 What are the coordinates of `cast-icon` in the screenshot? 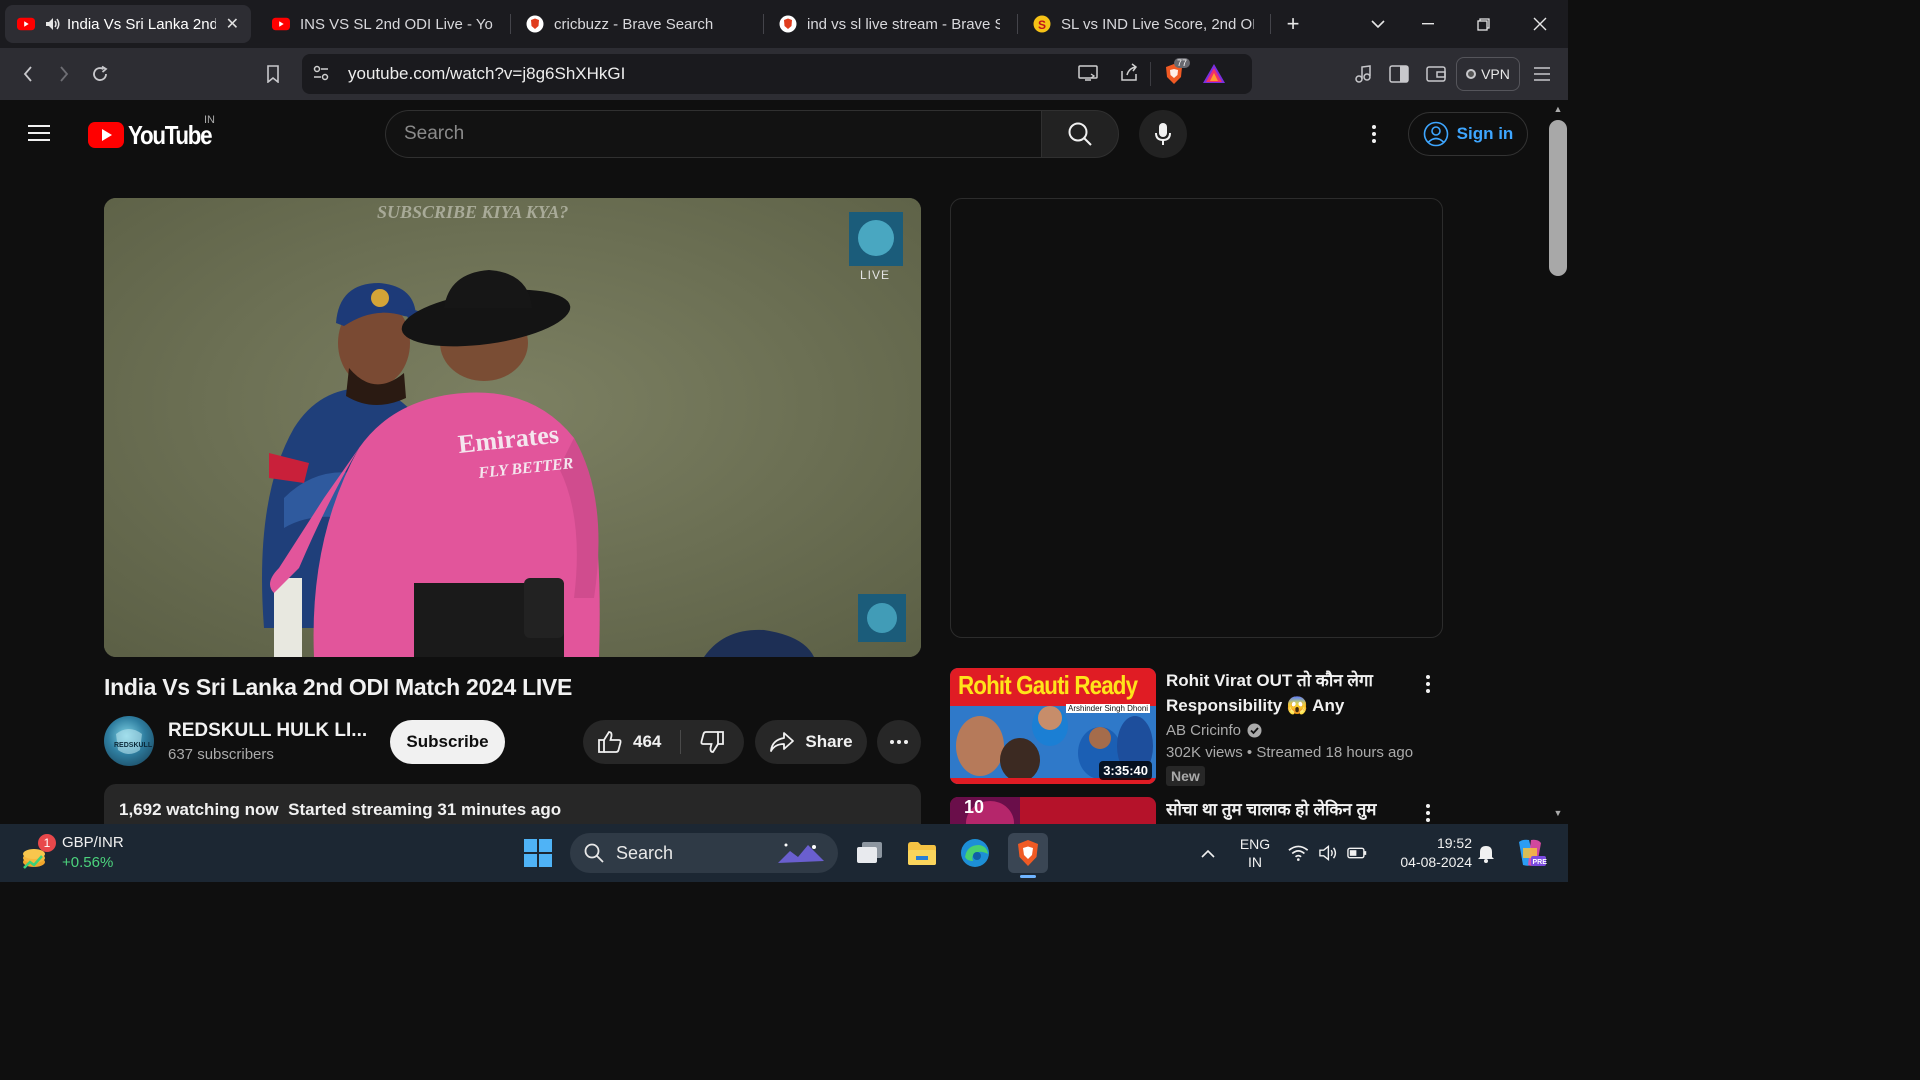 It's located at (1088, 75).